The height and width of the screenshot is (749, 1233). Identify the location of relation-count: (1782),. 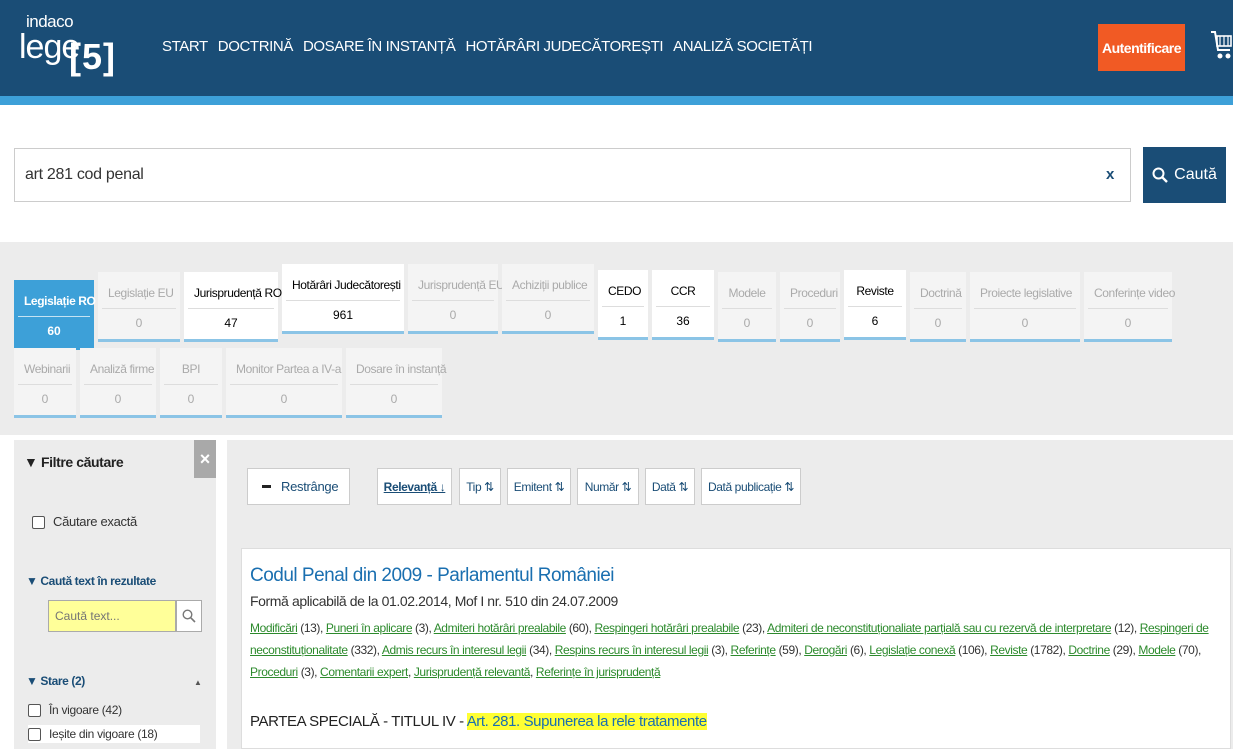
(1048, 650).